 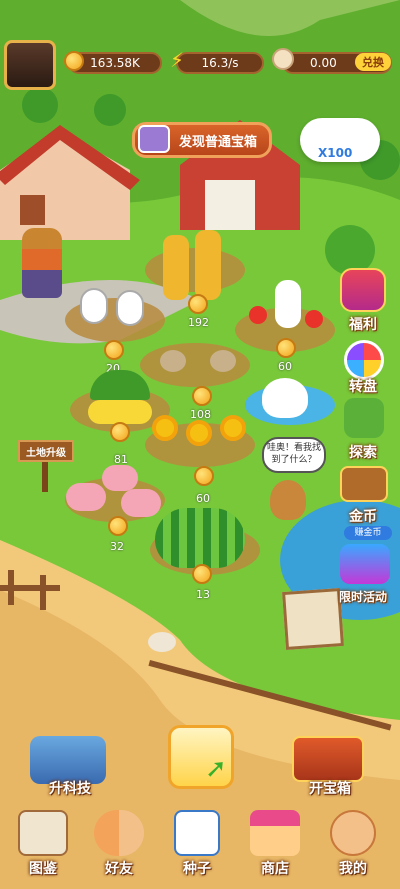 I want to click on avatar-icon, so click(x=353, y=833).